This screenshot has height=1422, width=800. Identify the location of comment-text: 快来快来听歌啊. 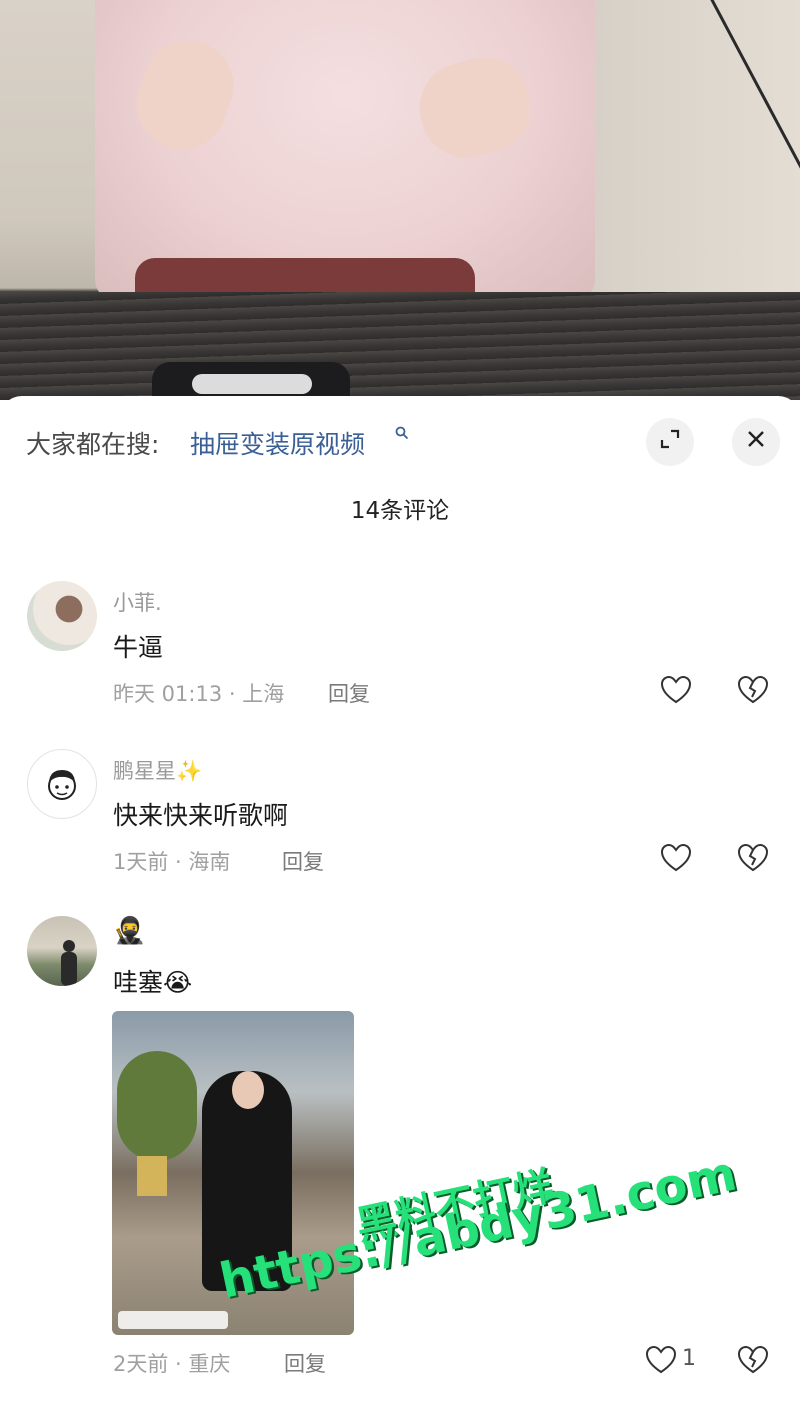
(201, 815).